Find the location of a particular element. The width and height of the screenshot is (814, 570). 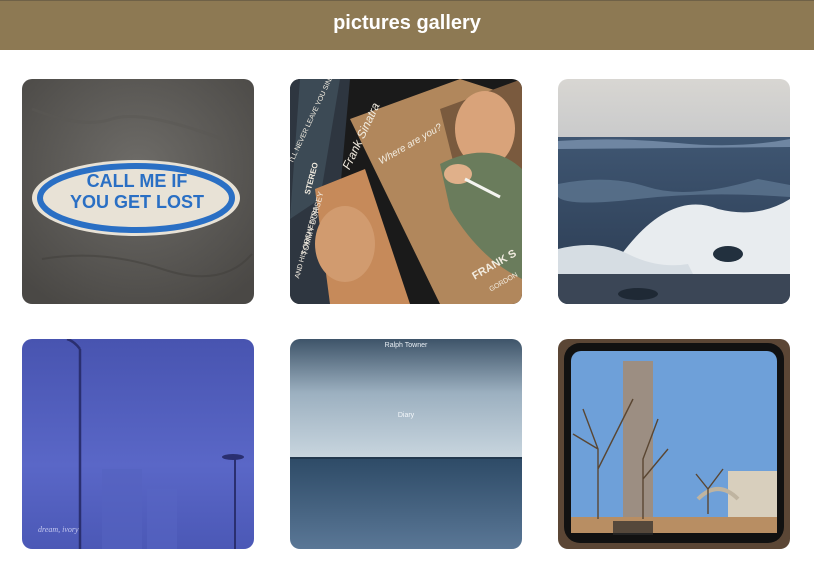

ocean-image is located at coordinates (674, 191).